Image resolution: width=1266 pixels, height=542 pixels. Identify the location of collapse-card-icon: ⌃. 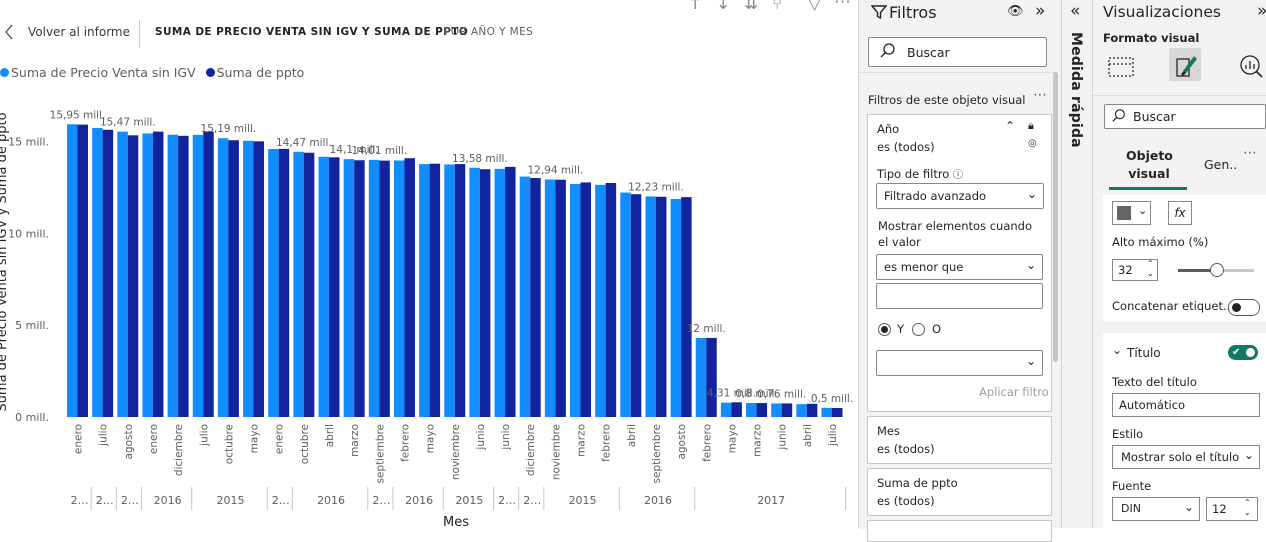
(1010, 126).